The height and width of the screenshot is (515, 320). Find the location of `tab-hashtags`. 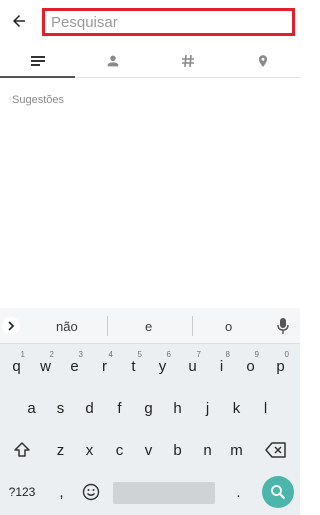

tab-hashtags is located at coordinates (187, 60).